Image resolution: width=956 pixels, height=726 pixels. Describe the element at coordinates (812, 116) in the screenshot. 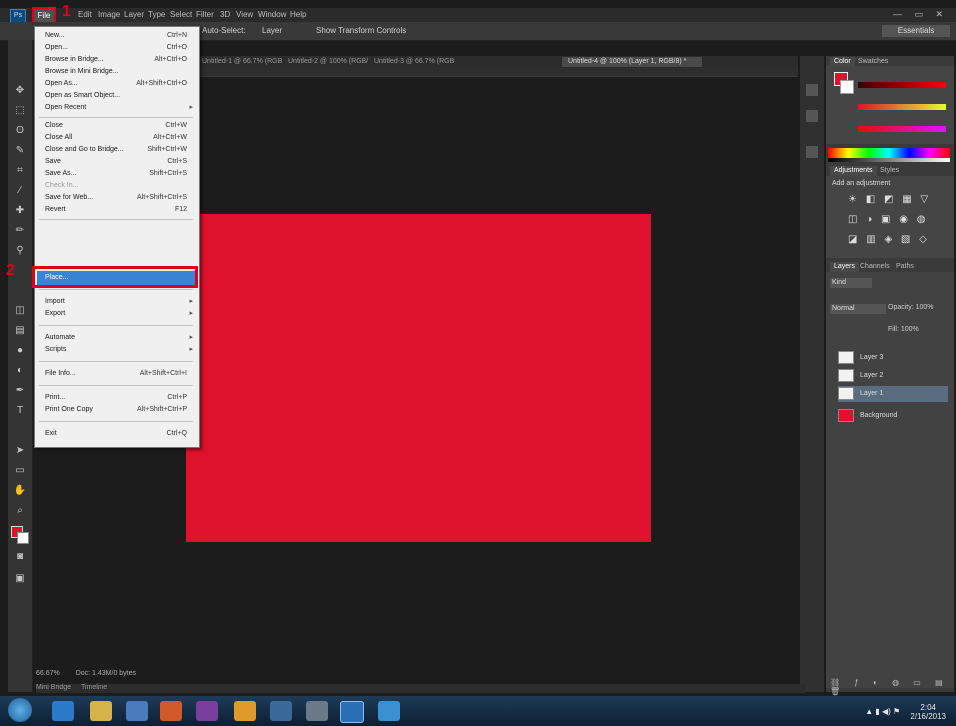

I see `properties-panel-icon` at that location.